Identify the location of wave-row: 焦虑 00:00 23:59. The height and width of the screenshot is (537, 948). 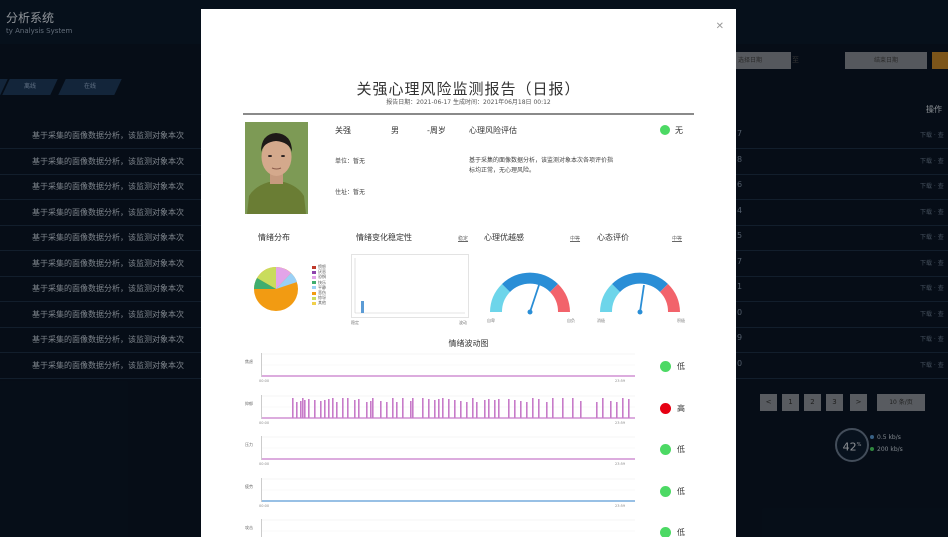
(442, 368).